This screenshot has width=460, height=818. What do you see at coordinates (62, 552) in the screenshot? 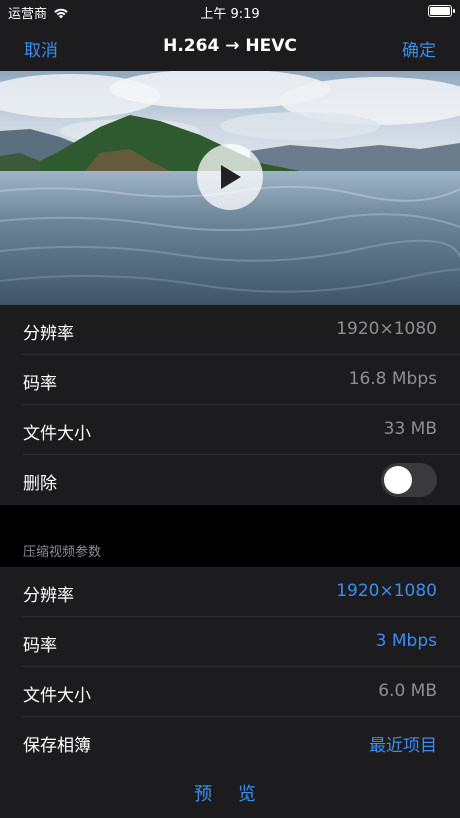
I see `compress-section-header: 压缩视频参数` at bounding box center [62, 552].